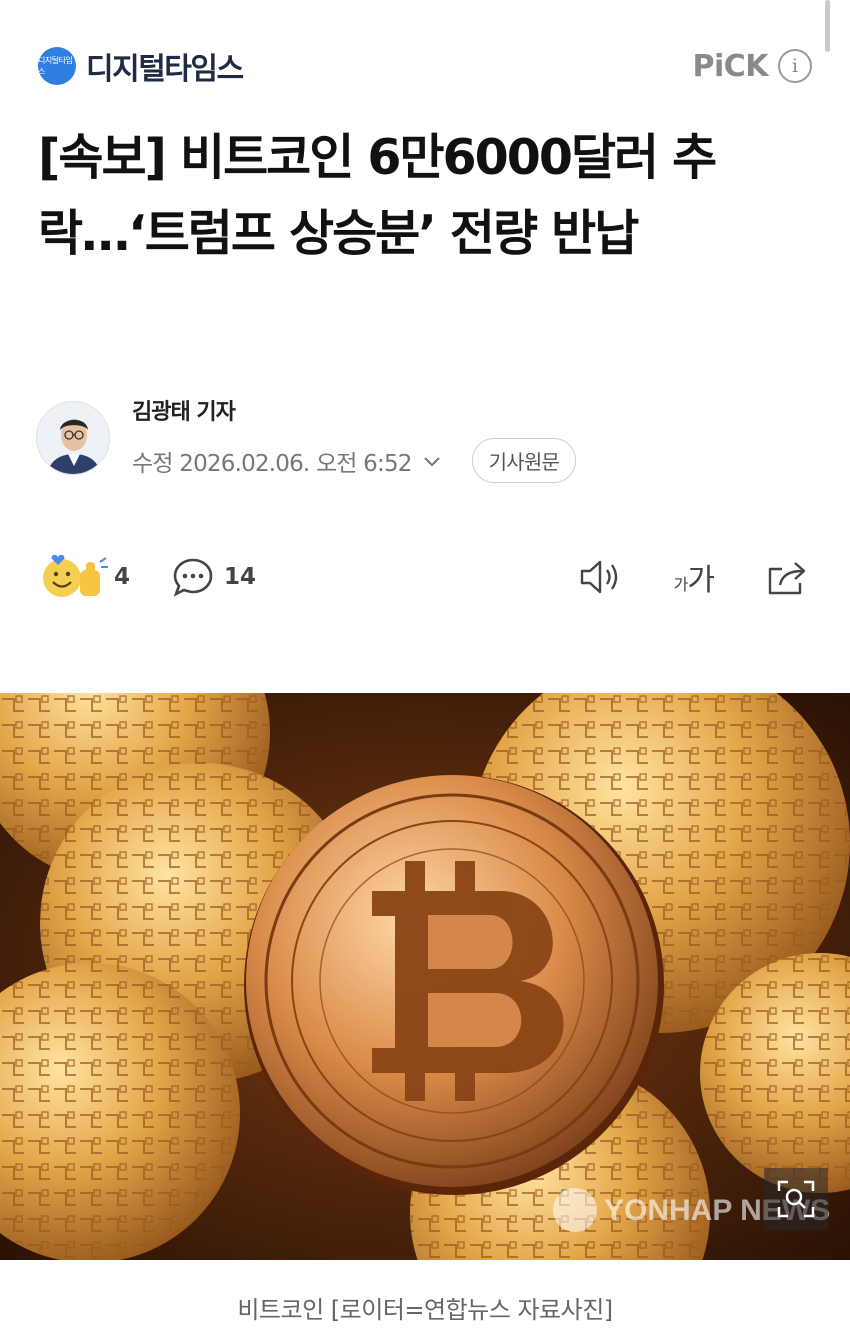  Describe the element at coordinates (122, 577) in the screenshot. I see `reaction-count: 4` at that location.